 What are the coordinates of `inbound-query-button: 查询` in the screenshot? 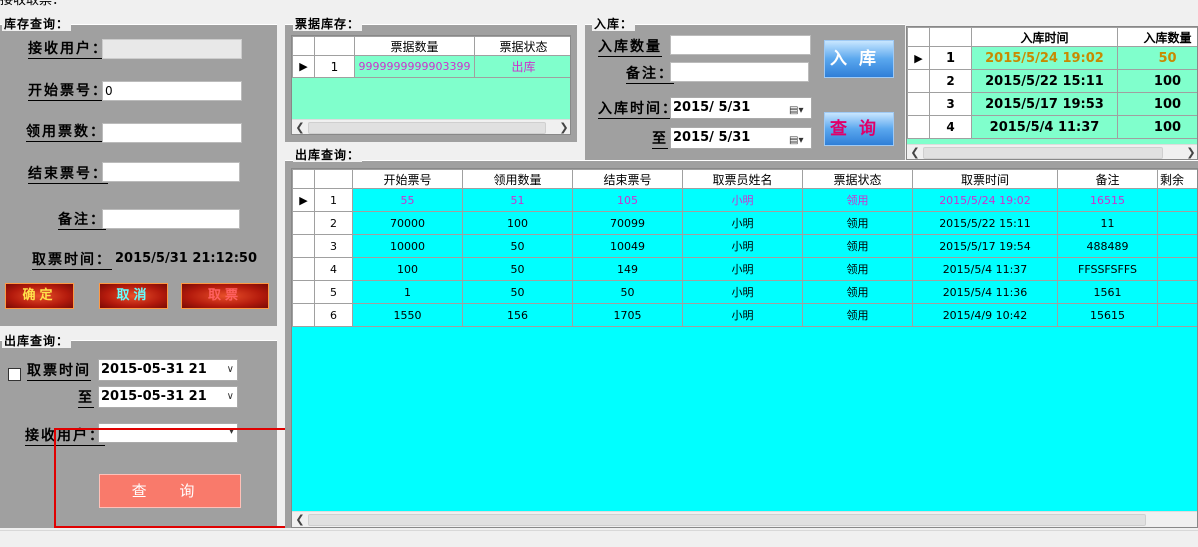 It's located at (859, 129).